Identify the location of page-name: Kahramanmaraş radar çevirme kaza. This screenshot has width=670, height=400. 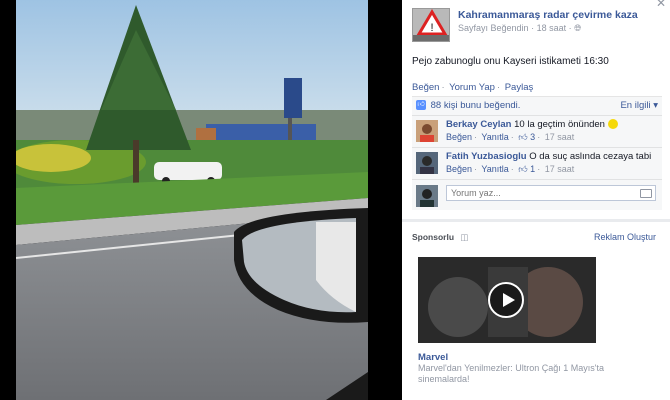
(548, 15).